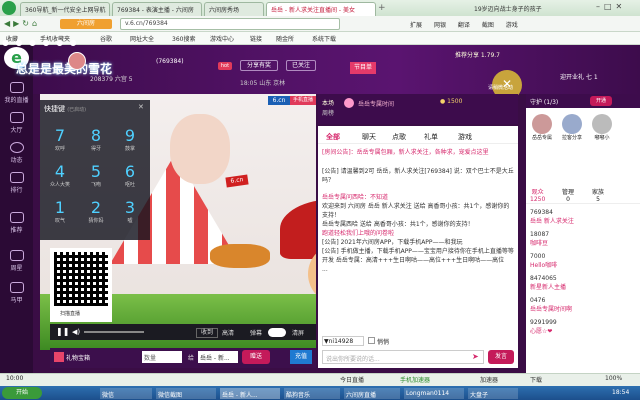  I want to click on bookmark-item: 随金所, so click(285, 38).